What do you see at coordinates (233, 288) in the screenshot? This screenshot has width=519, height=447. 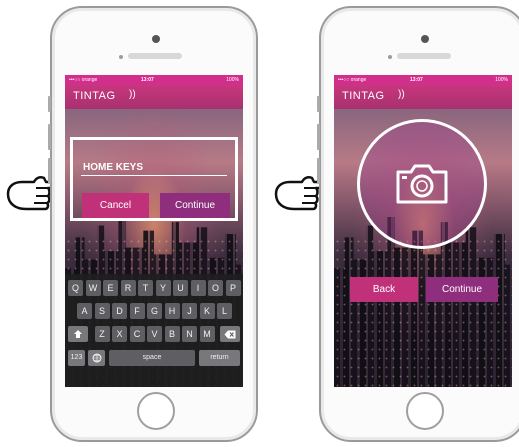 I see `key-p: P` at bounding box center [233, 288].